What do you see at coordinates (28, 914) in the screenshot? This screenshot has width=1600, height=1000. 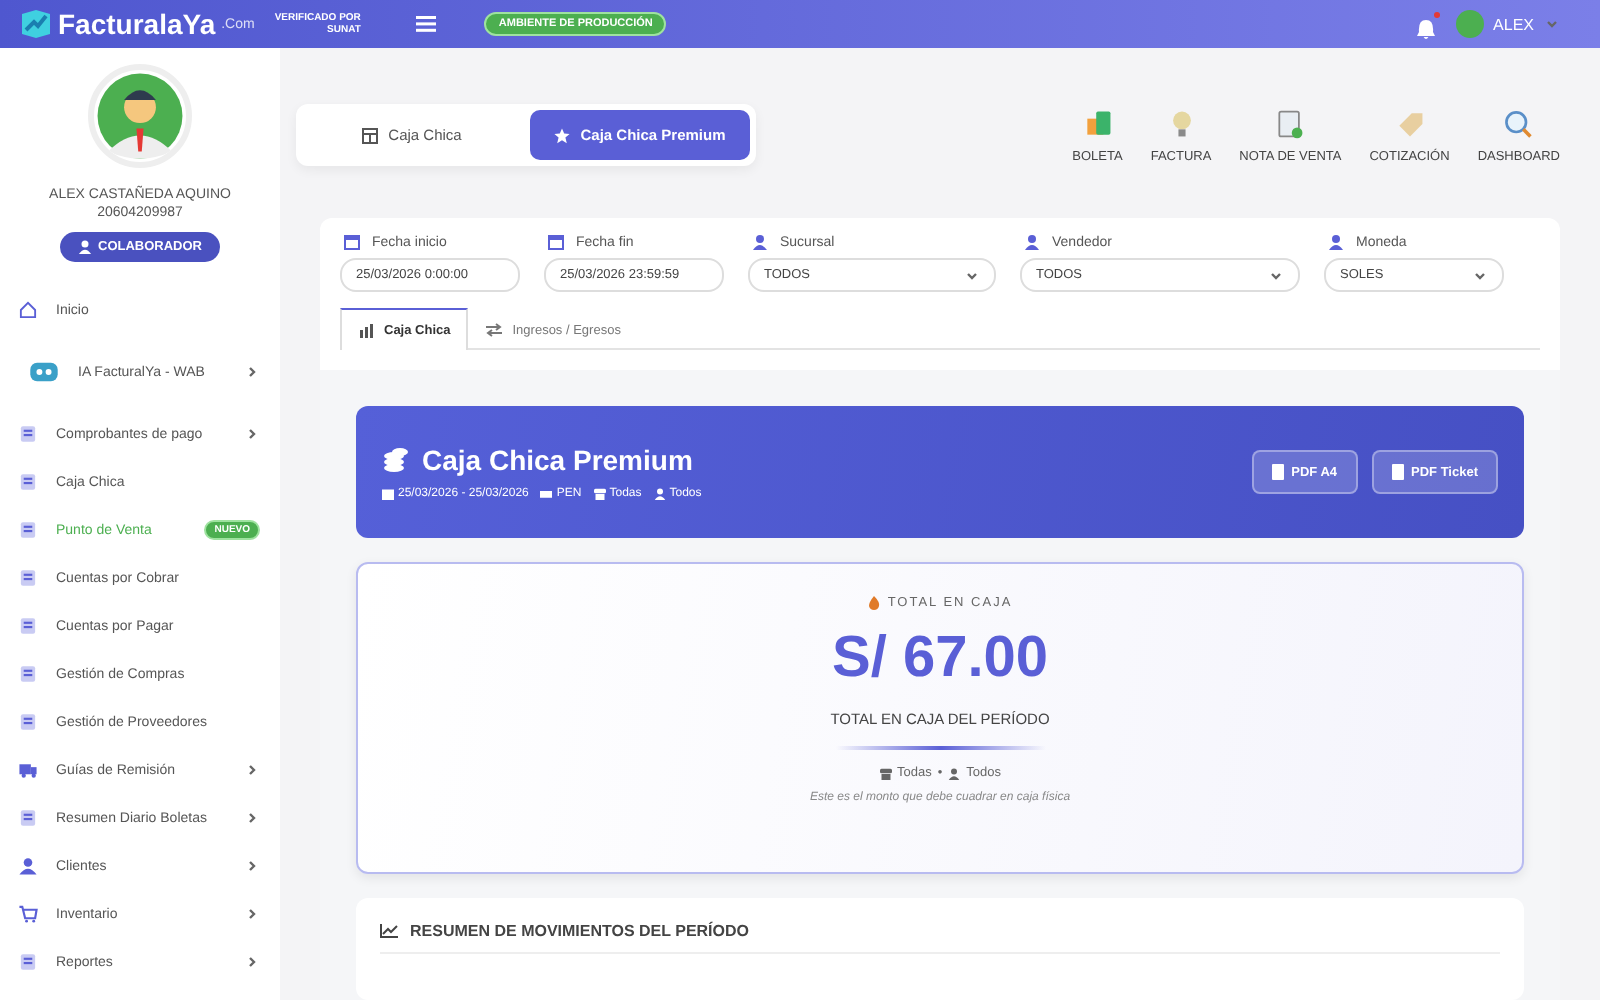 I see `cart-icon` at bounding box center [28, 914].